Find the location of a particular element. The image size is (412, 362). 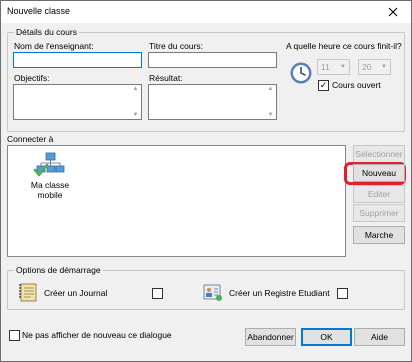

hour-spinner: 11 ▼ is located at coordinates (333, 67).